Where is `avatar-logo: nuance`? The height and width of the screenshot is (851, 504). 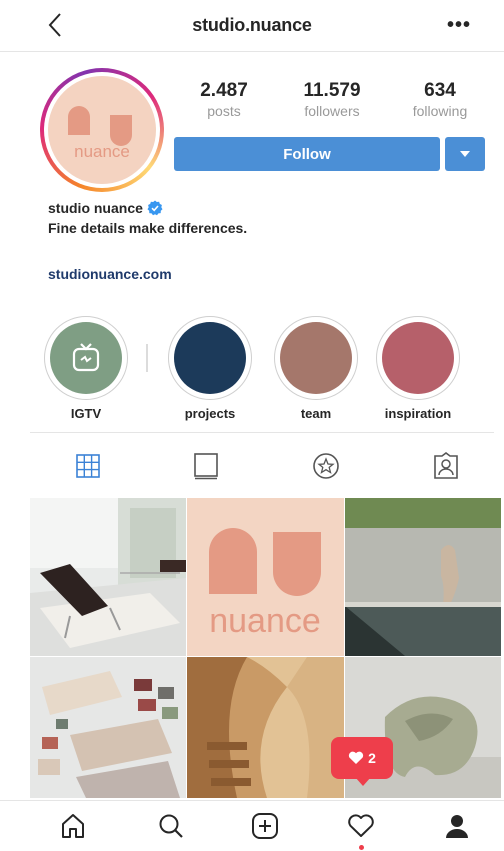
avatar-logo: nuance is located at coordinates (102, 130).